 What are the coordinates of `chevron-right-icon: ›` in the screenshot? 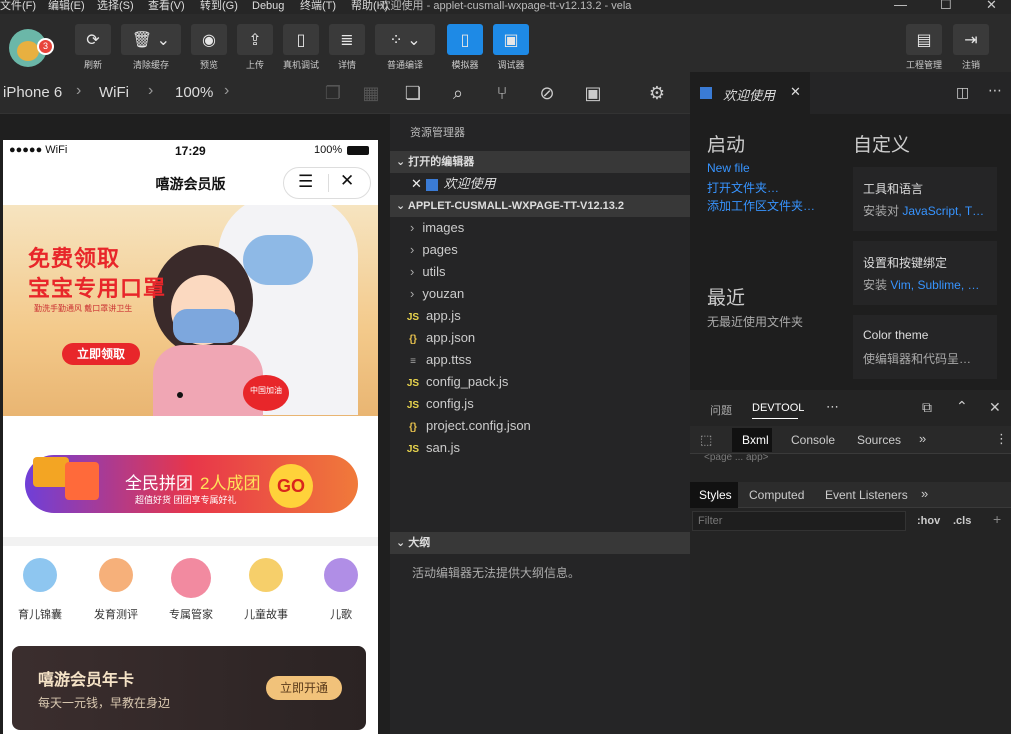 It's located at (227, 90).